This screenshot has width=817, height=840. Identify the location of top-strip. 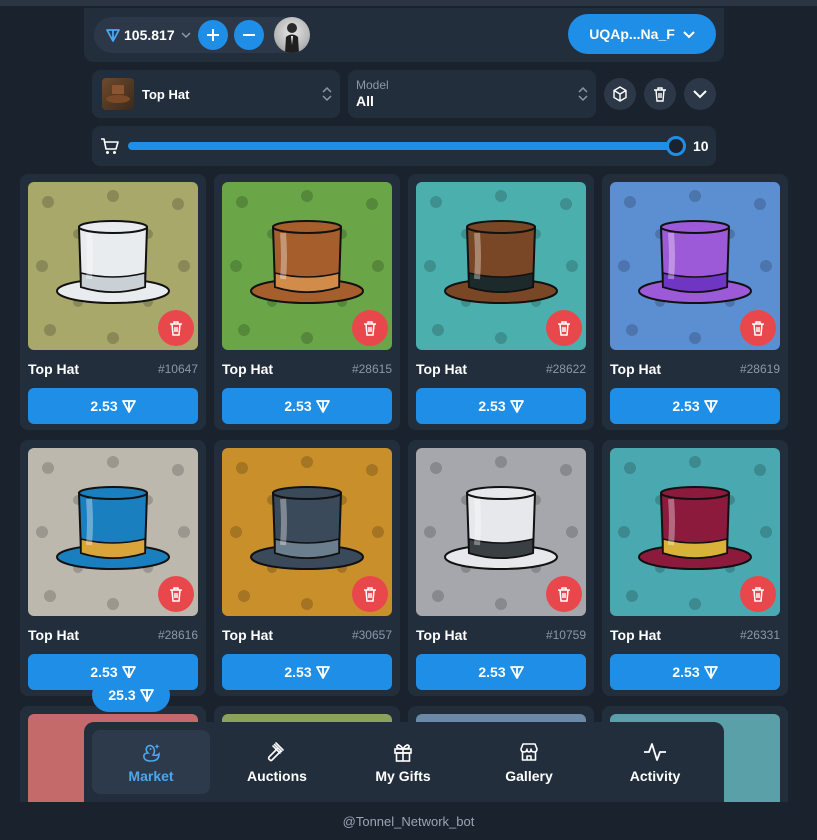
(408, 3).